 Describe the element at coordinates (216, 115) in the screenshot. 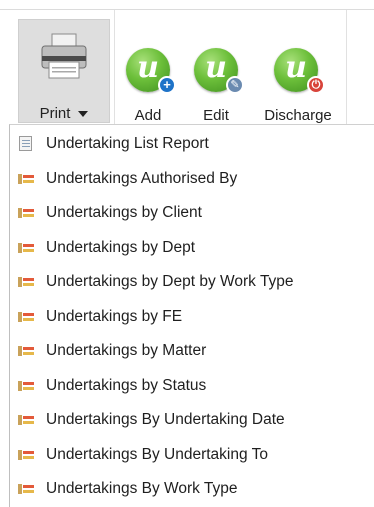

I see `edit-label: Edit` at that location.